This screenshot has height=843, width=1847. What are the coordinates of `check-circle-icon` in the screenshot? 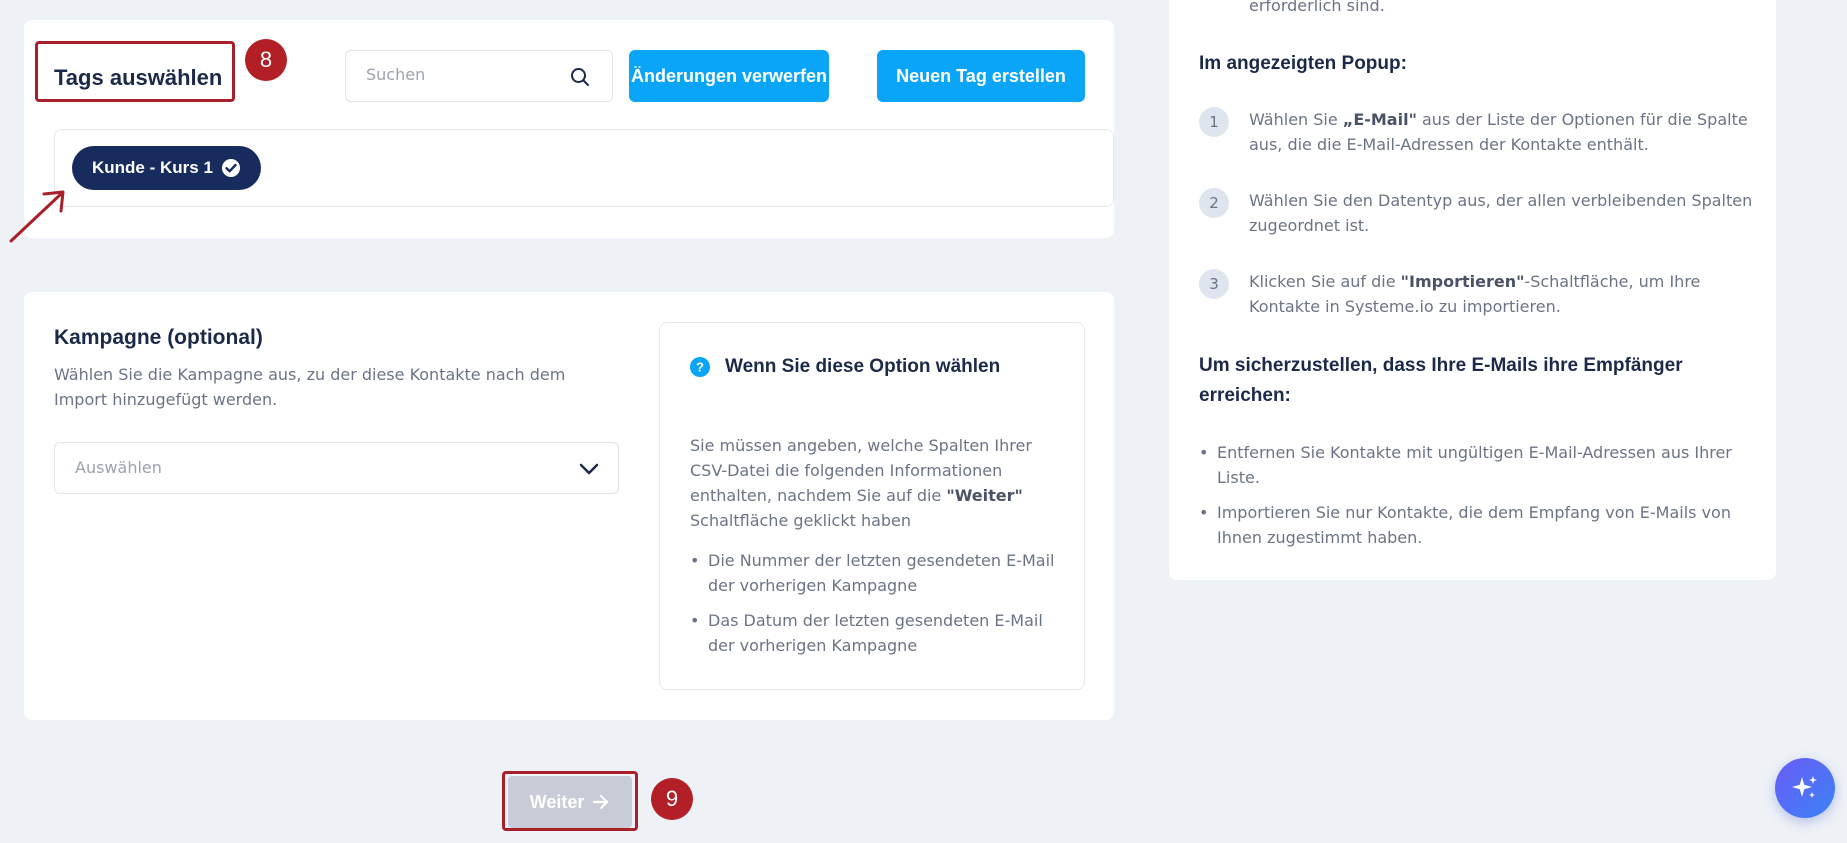 It's located at (230, 168).